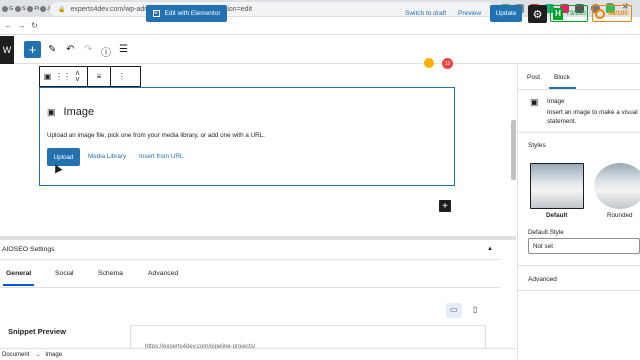 The width and height of the screenshot is (640, 360). What do you see at coordinates (7, 50) in the screenshot?
I see `wordpress-logo: W` at bounding box center [7, 50].